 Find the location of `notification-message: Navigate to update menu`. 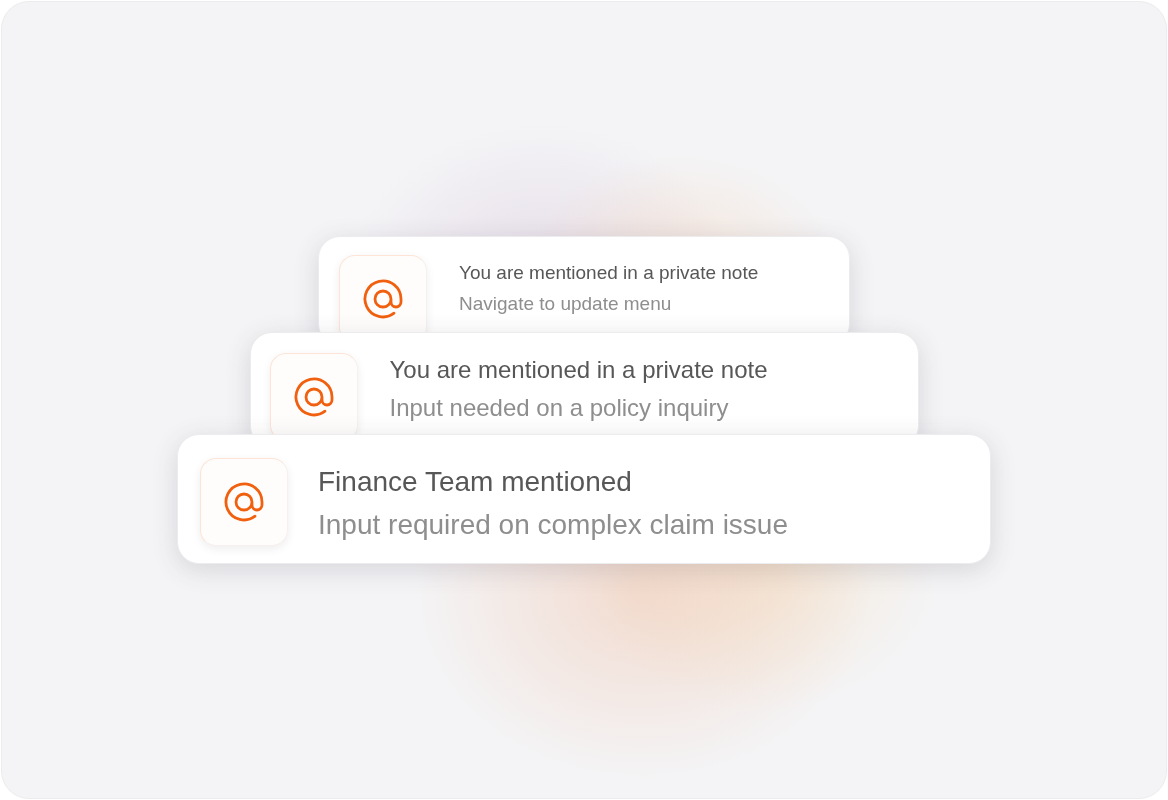

notification-message: Navigate to update menu is located at coordinates (566, 304).